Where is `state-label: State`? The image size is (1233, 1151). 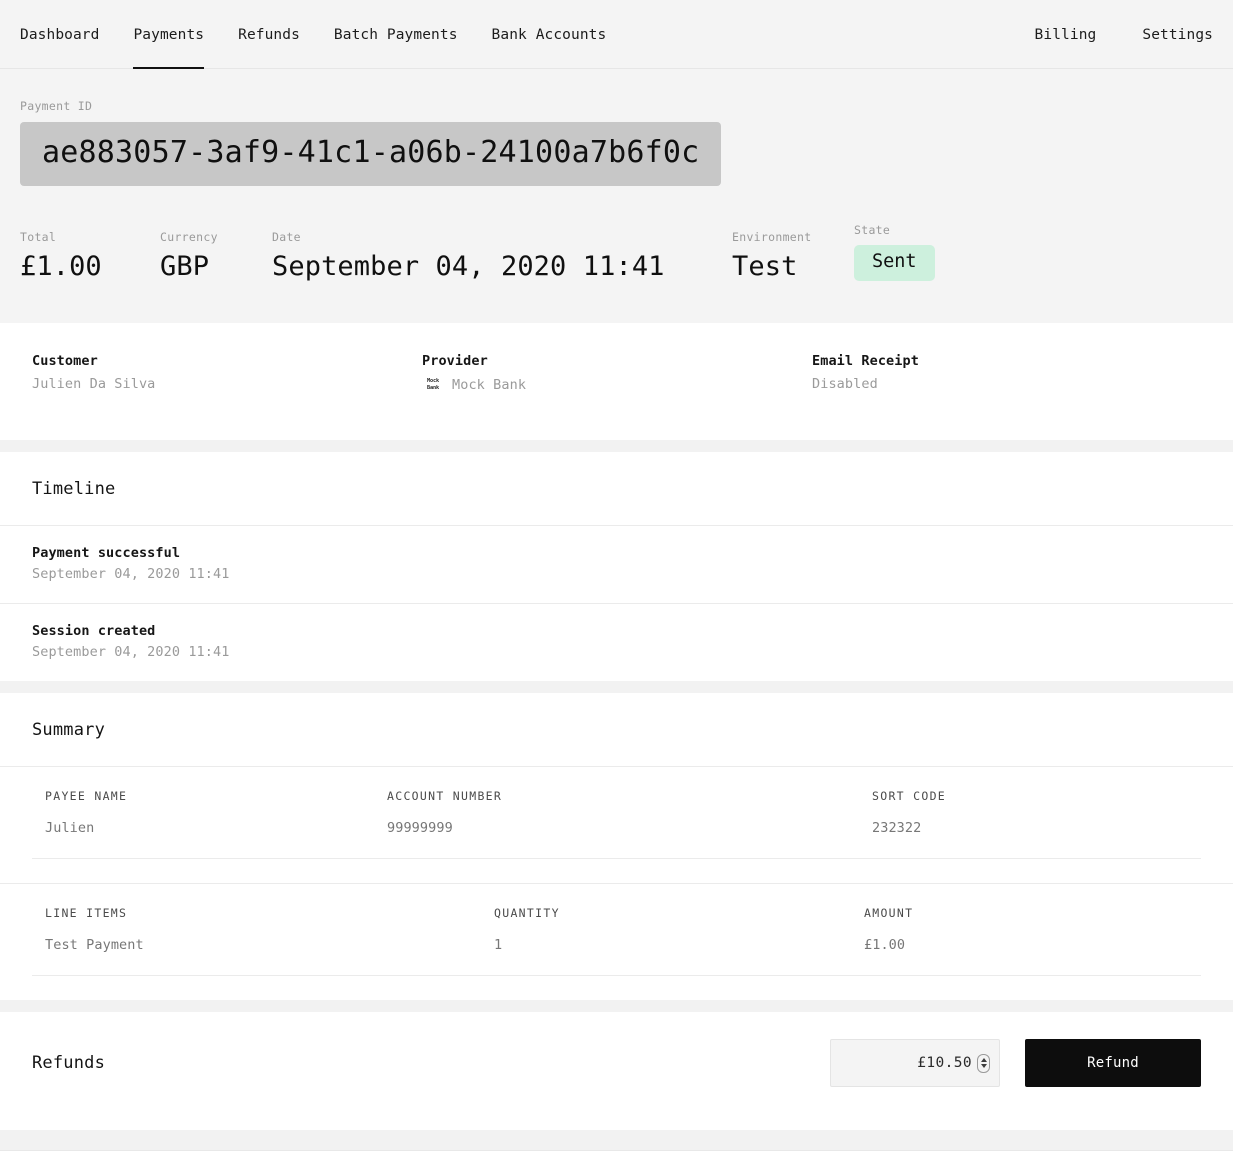 state-label: State is located at coordinates (872, 229).